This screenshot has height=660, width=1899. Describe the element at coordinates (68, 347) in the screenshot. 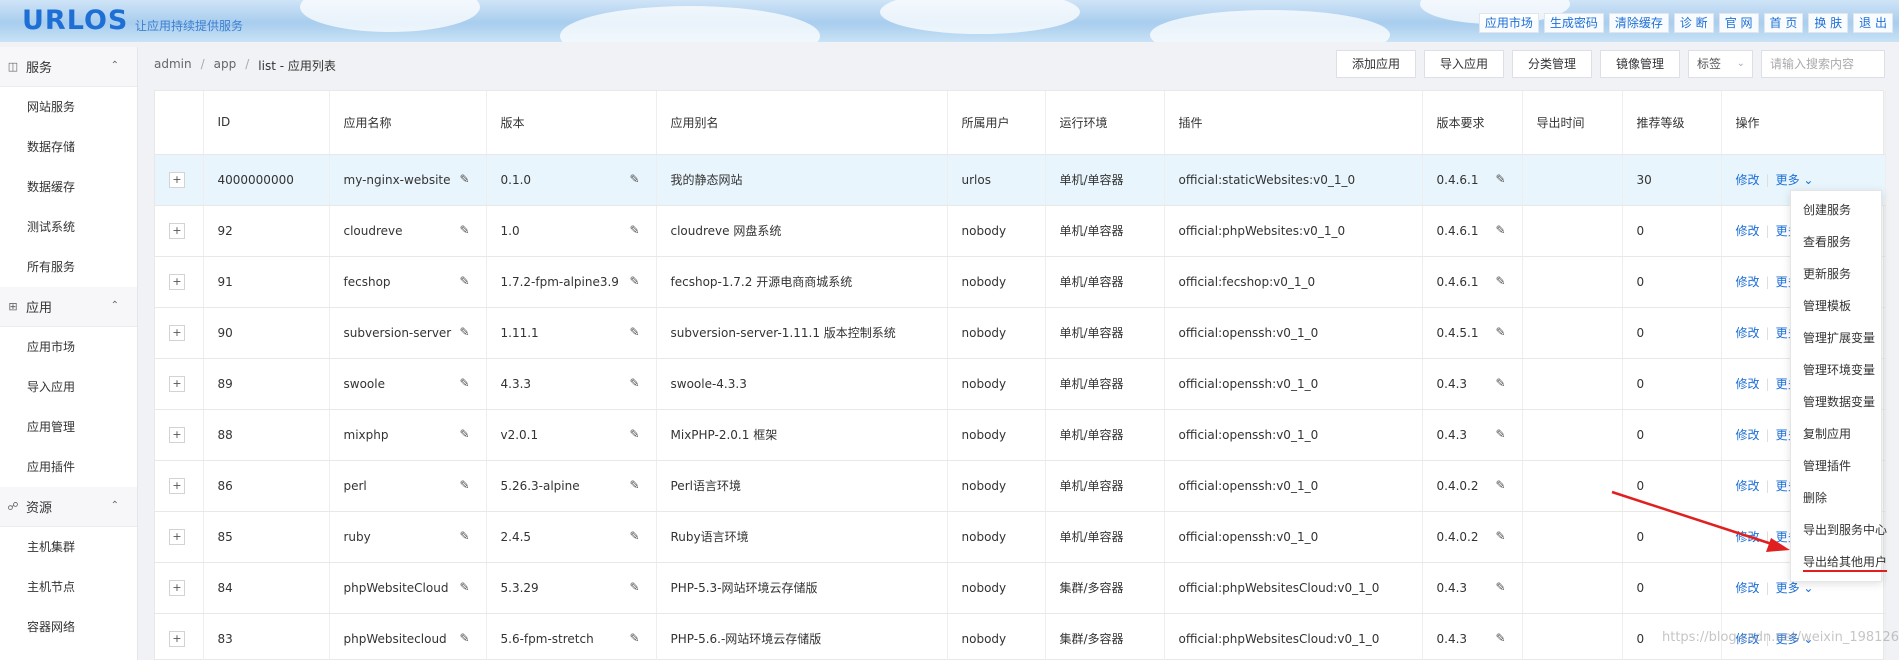

I see `sidebar-item-app-market: 应用市场` at that location.